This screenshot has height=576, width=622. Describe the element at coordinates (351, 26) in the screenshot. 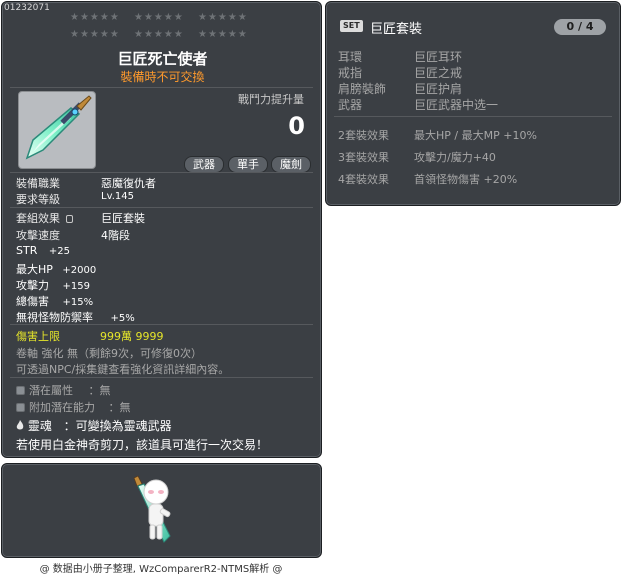

I see `set-badge: SET` at that location.